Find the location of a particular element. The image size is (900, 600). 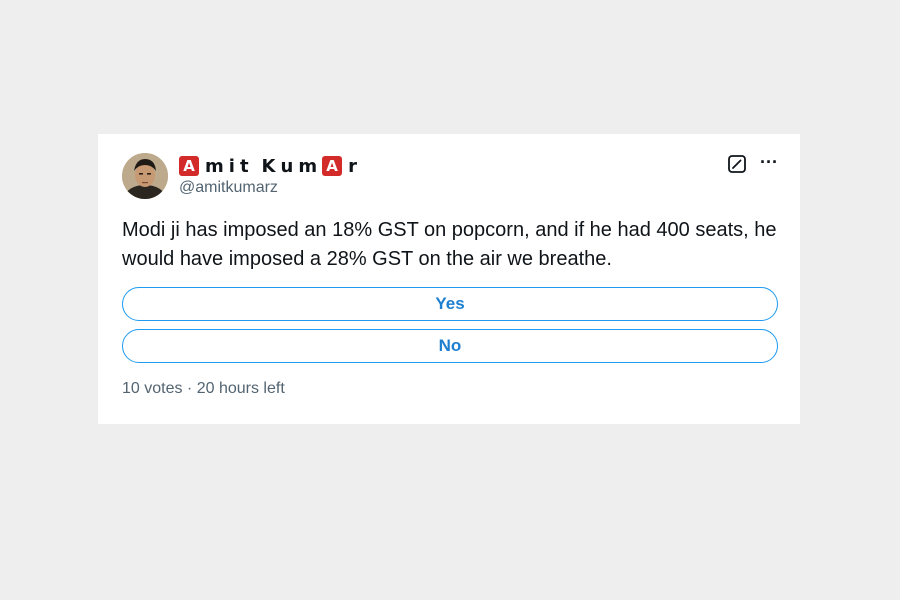

author-handle: @amitkumarz is located at coordinates (228, 188).